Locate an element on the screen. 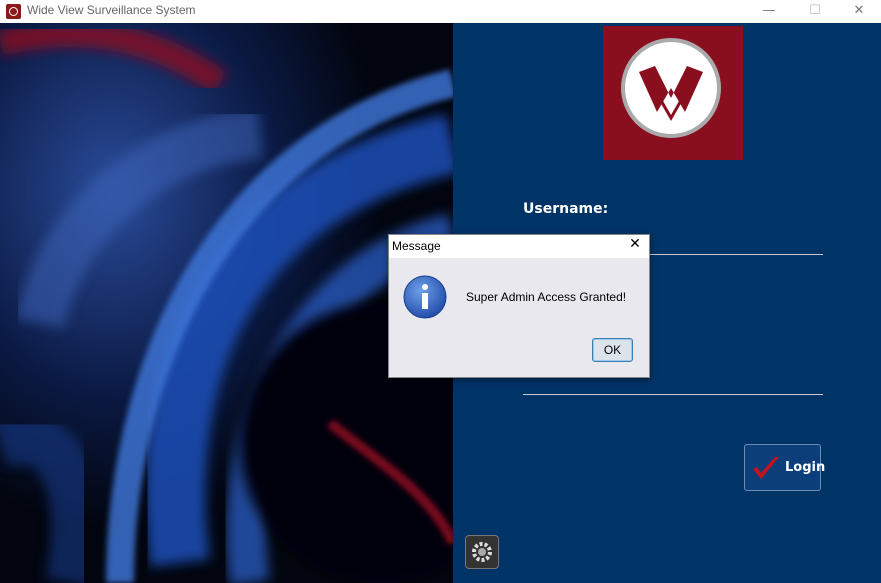  ok-button: OK is located at coordinates (612, 350).